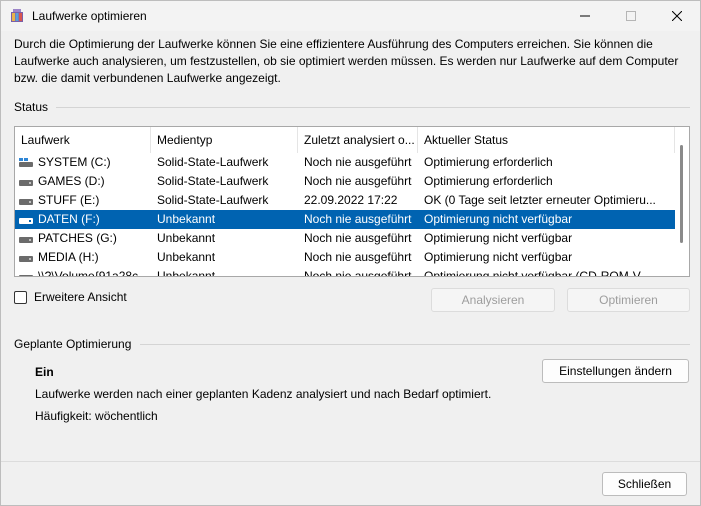 This screenshot has height=506, width=701. I want to click on footer-bar: Schließen, so click(350, 483).